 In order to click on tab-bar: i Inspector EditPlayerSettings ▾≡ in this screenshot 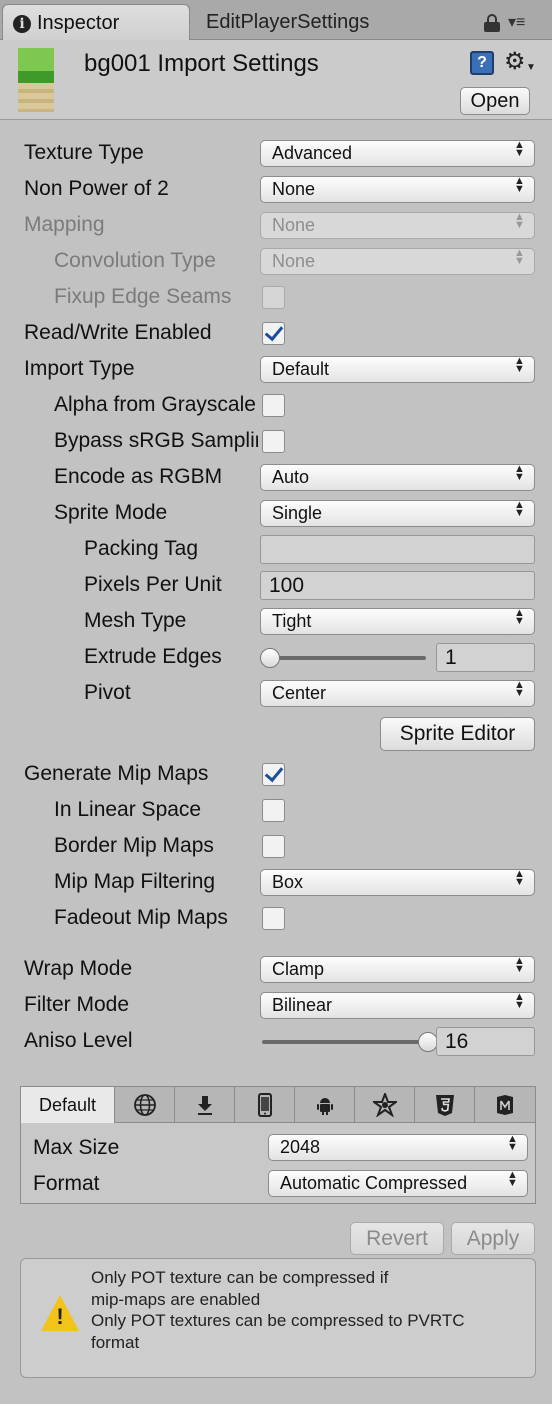, I will do `click(276, 20)`.